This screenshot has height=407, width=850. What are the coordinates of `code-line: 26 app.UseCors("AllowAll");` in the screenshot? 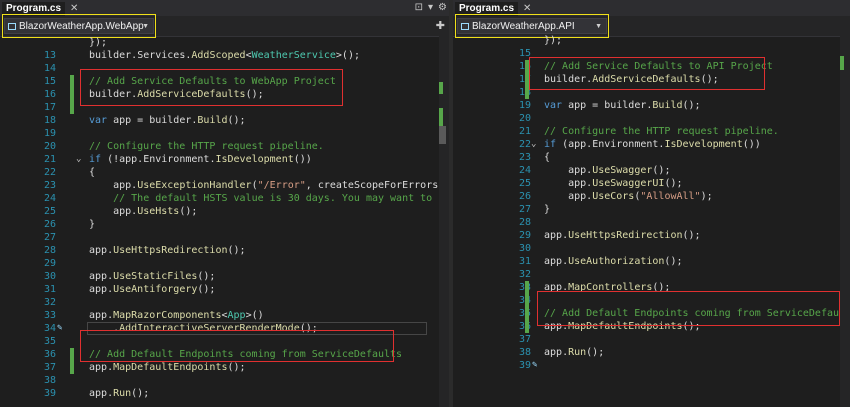 It's located at (651, 196).